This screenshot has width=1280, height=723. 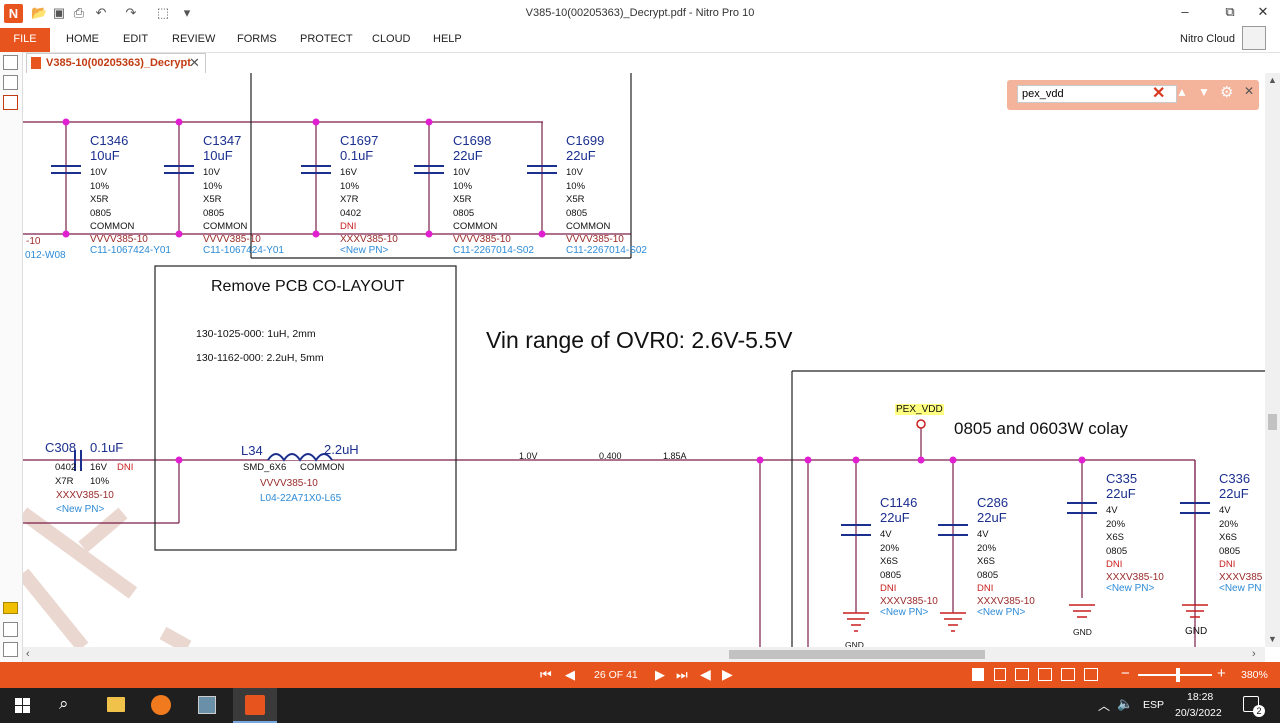 What do you see at coordinates (252, 450) in the screenshot?
I see `inductor-ref: L34` at bounding box center [252, 450].